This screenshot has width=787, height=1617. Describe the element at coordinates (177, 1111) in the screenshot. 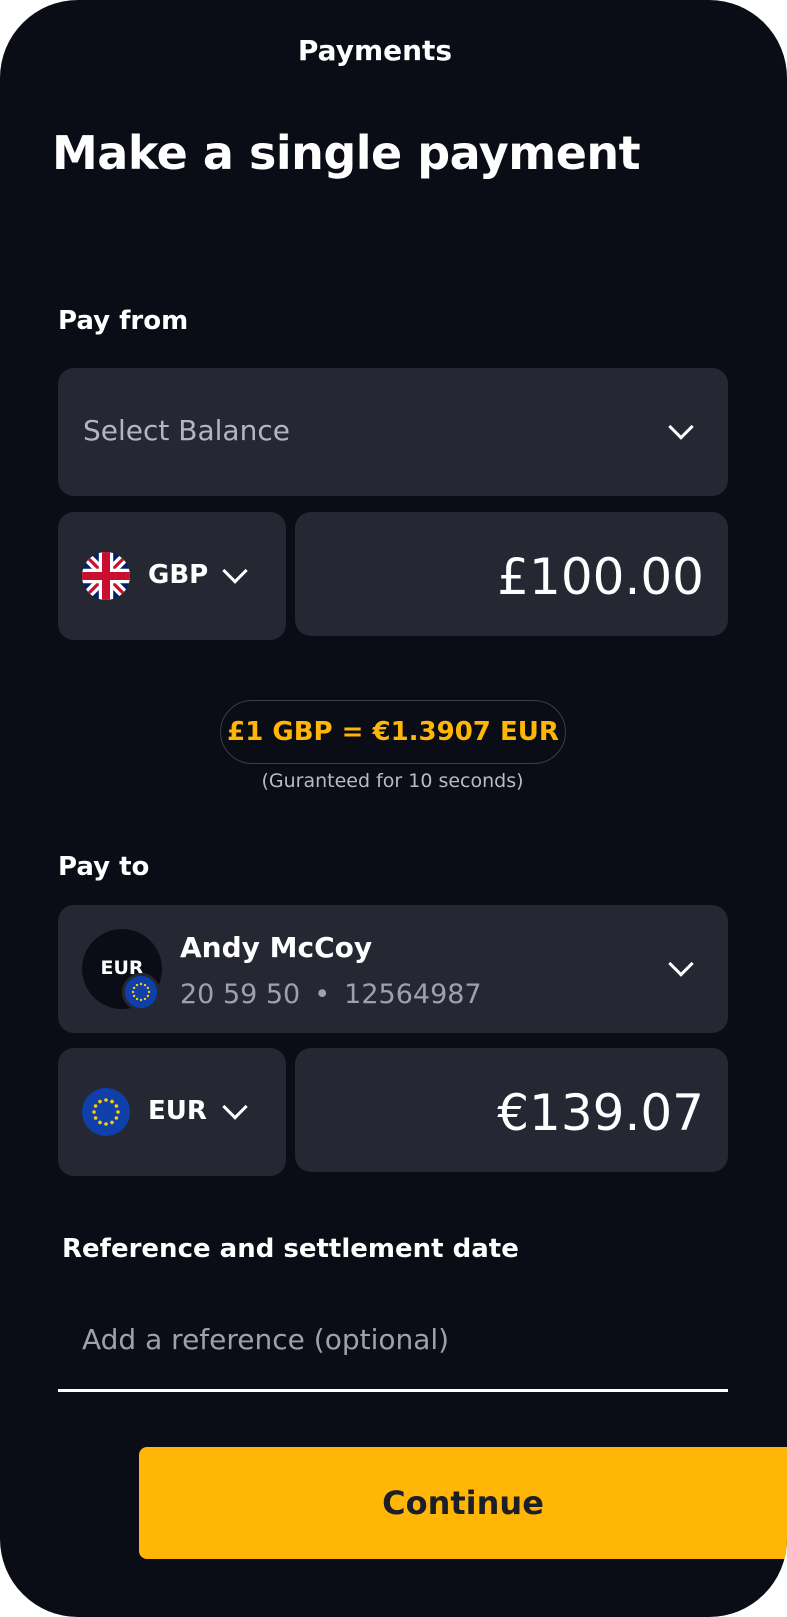

I see `to-currency-code: EUR` at that location.